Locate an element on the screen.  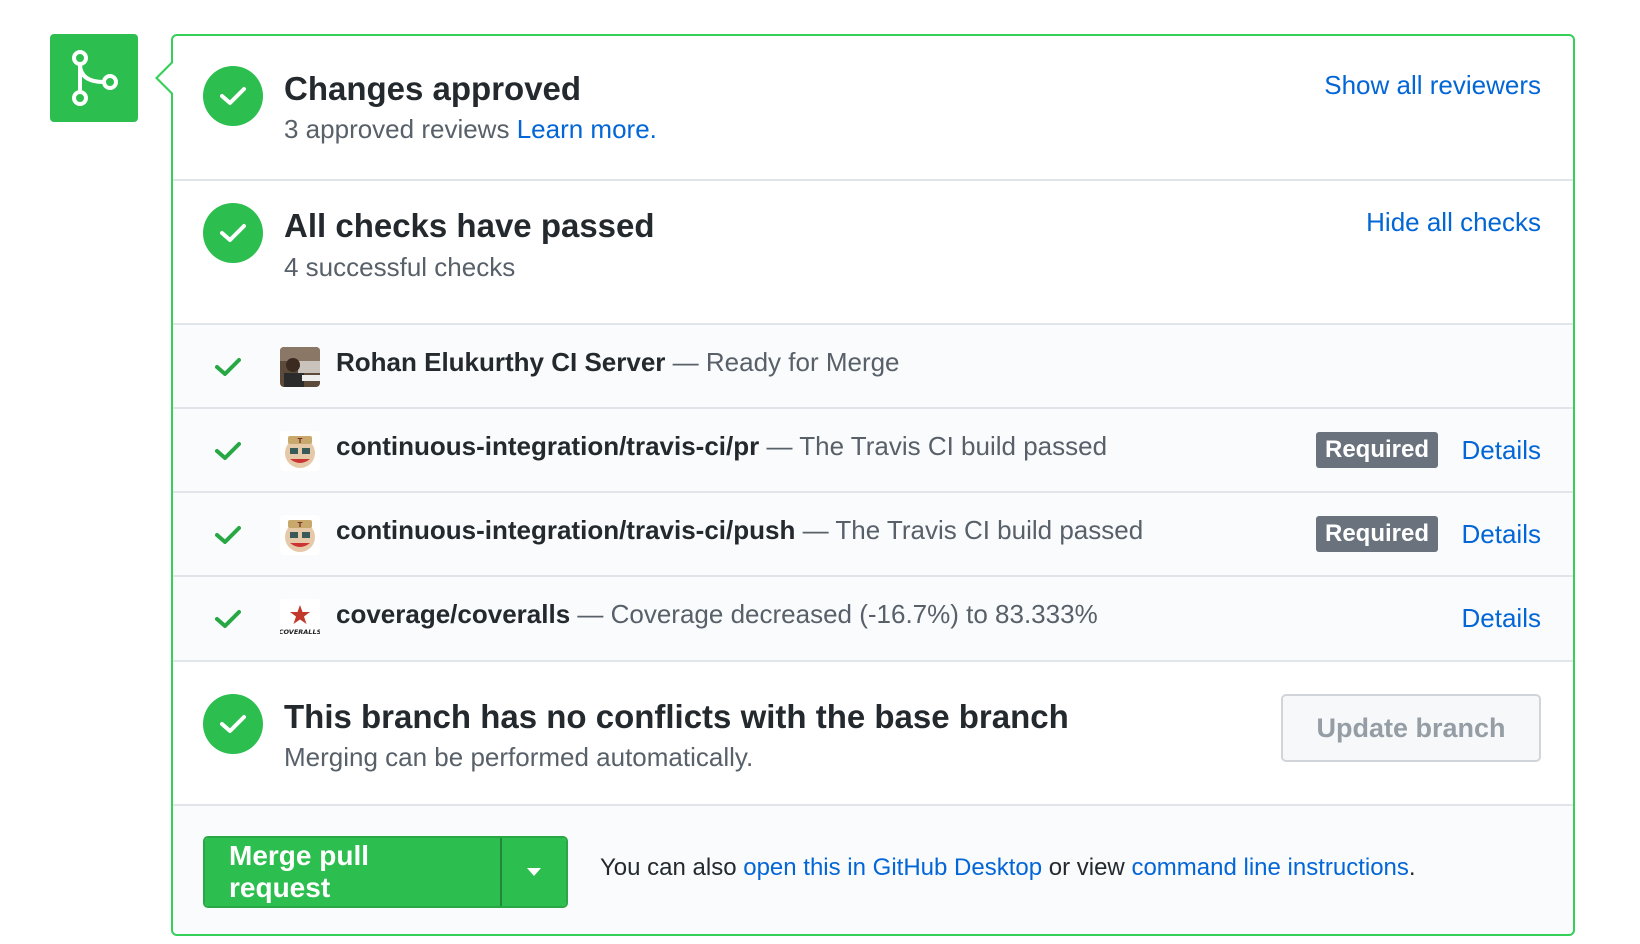
avatar is located at coordinates (300, 367).